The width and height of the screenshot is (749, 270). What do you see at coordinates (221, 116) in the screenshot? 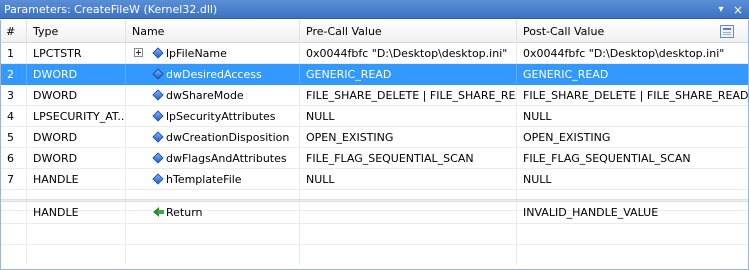
I see `row-name: lpSecurityAttributes` at bounding box center [221, 116].